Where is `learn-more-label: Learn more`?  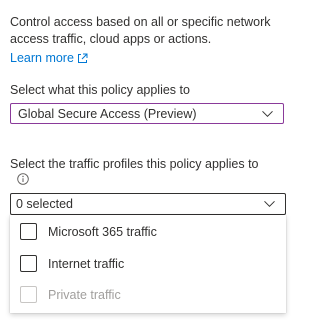
learn-more-label: Learn more is located at coordinates (42, 58).